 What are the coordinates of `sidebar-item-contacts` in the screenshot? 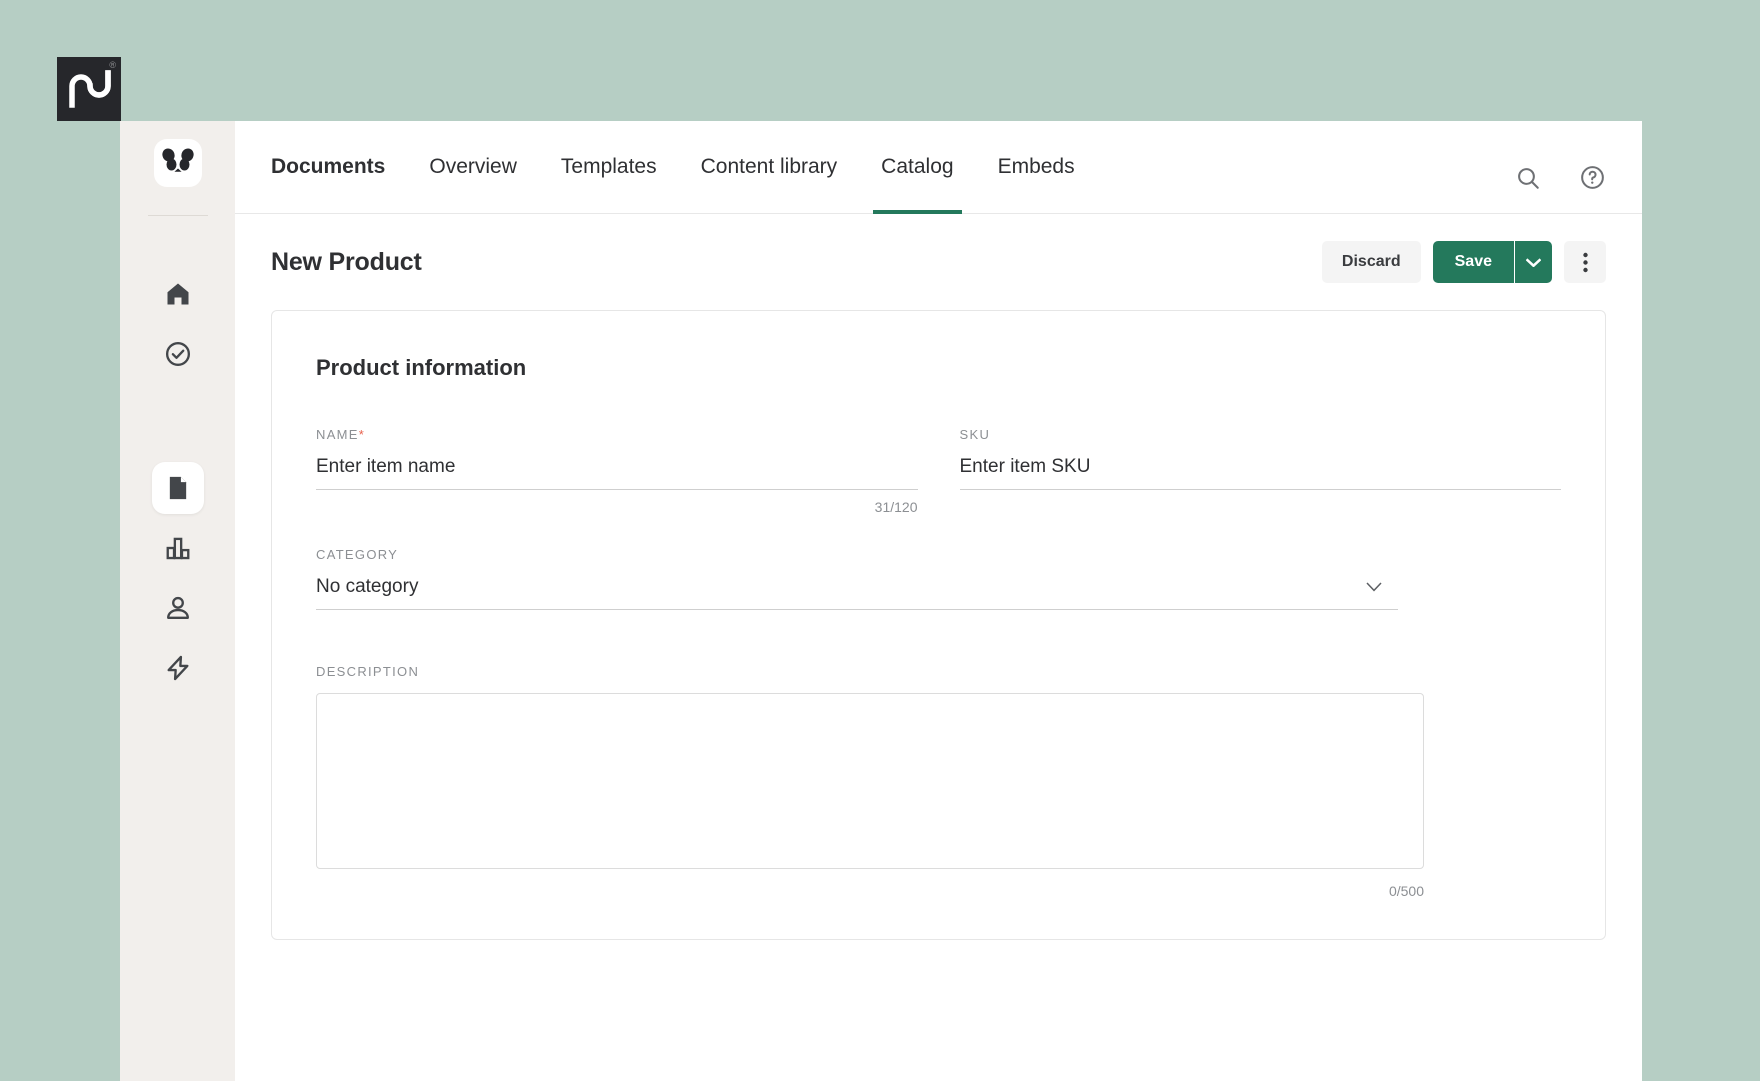 It's located at (178, 608).